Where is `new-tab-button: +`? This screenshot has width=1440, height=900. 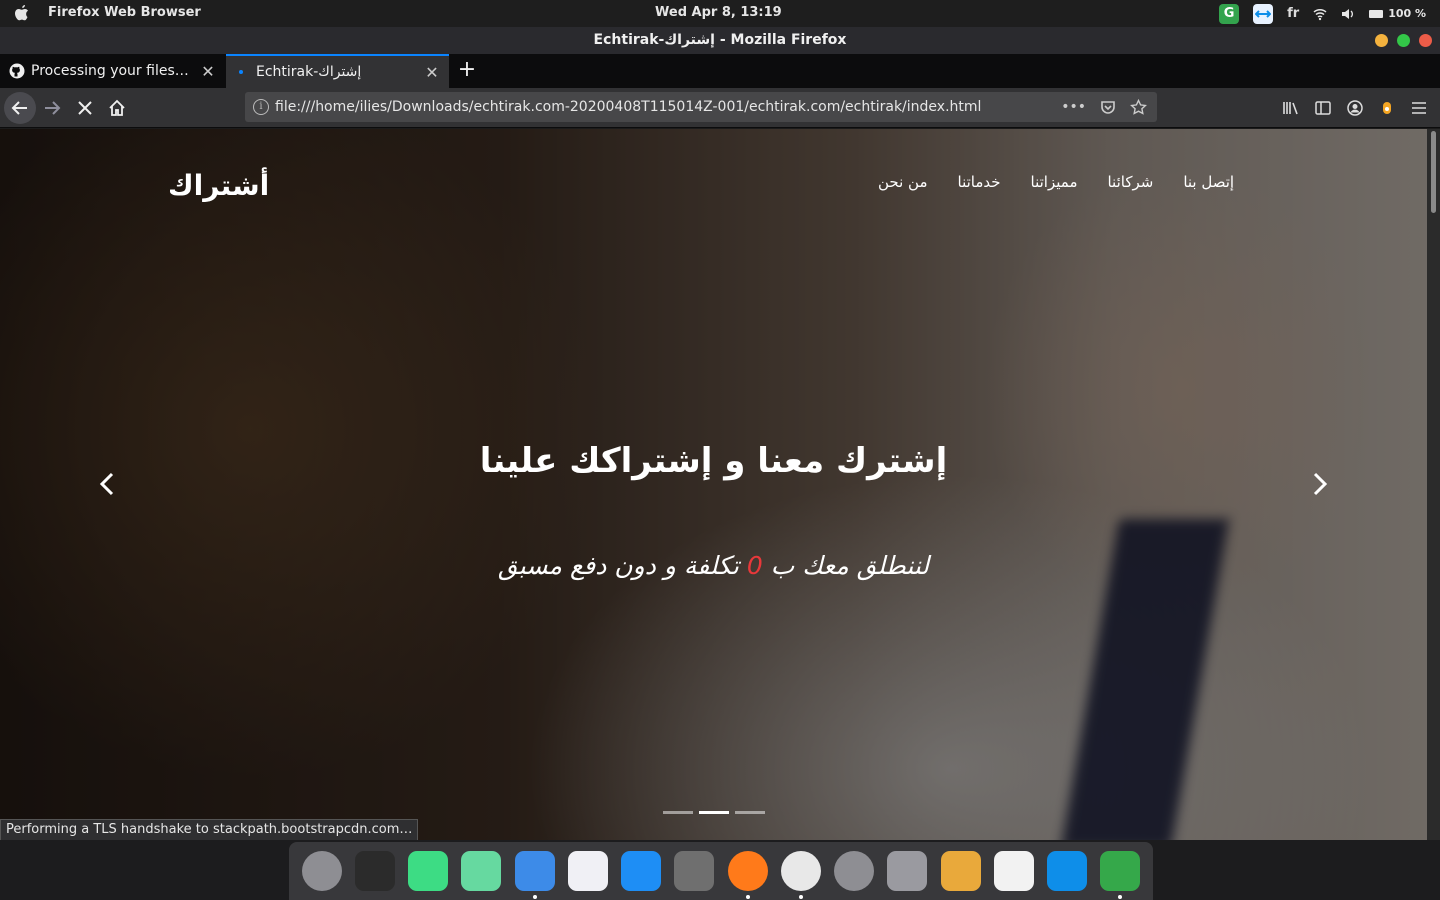
new-tab-button: + is located at coordinates (467, 71).